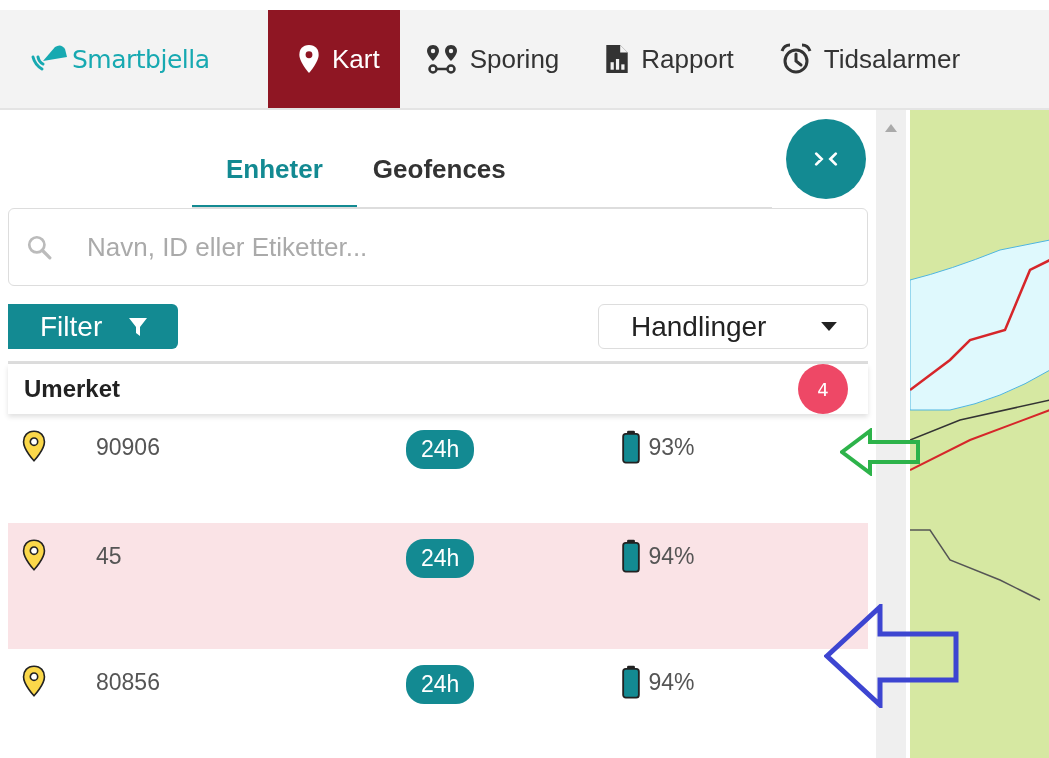 The width and height of the screenshot is (1049, 758). Describe the element at coordinates (141, 59) in the screenshot. I see `logo-text: Smartbjella` at that location.